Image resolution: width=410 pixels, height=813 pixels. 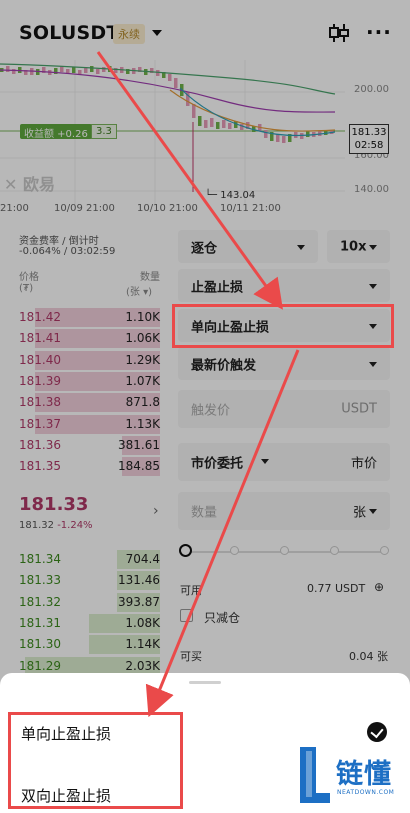 What do you see at coordinates (205, 682) in the screenshot?
I see `sheet-grabber` at bounding box center [205, 682].